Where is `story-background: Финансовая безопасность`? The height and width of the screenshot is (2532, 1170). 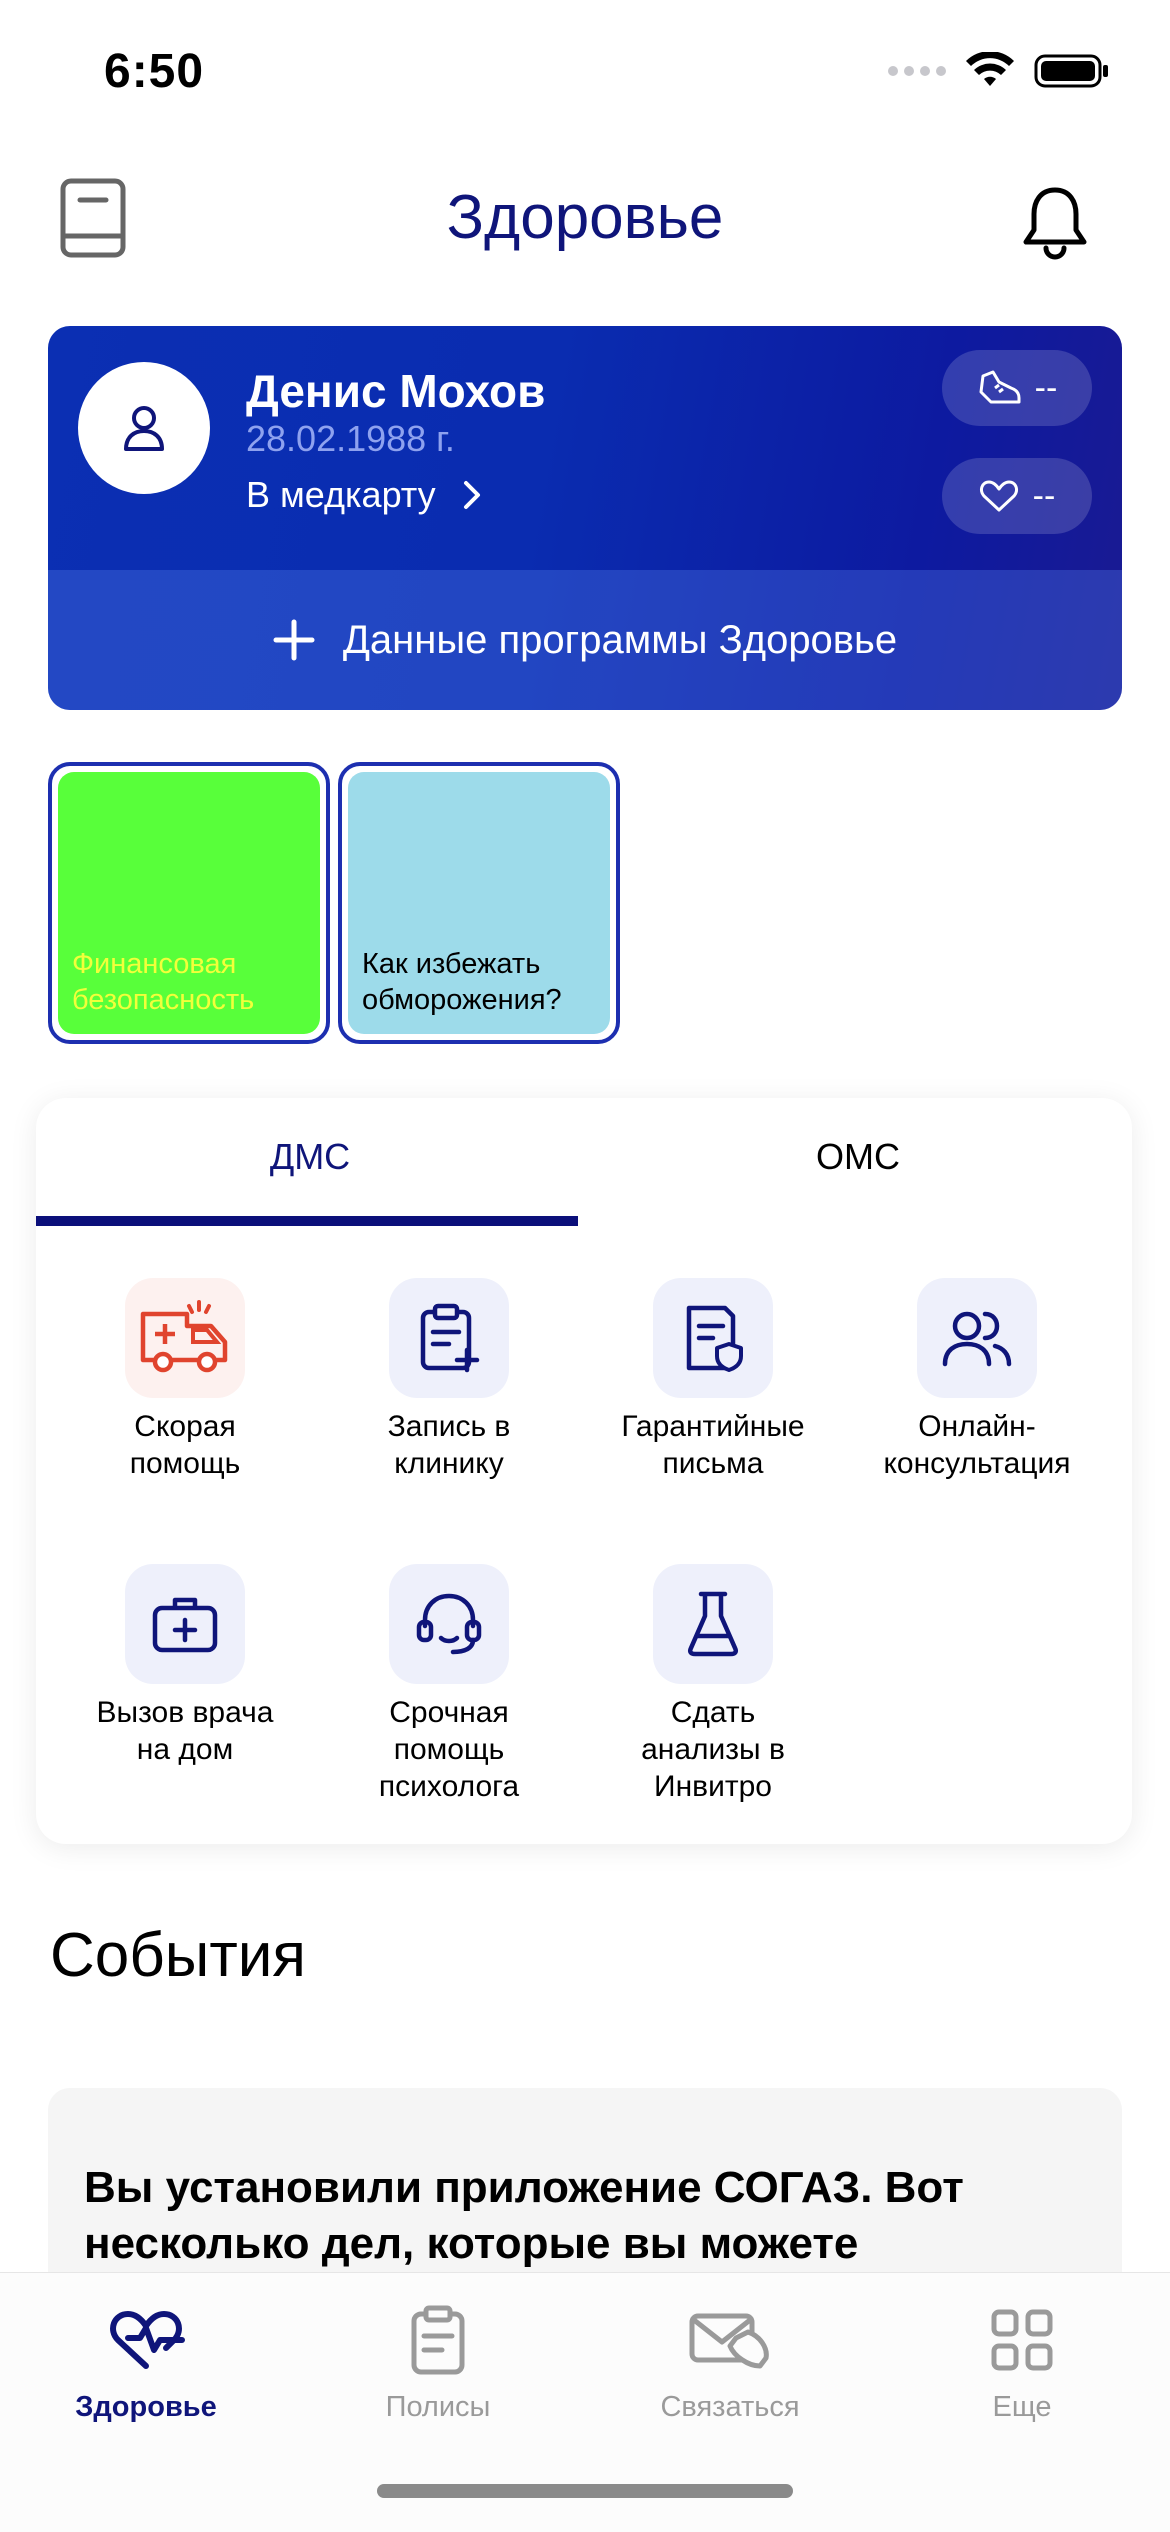 story-background: Финансовая безопасность is located at coordinates (189, 903).